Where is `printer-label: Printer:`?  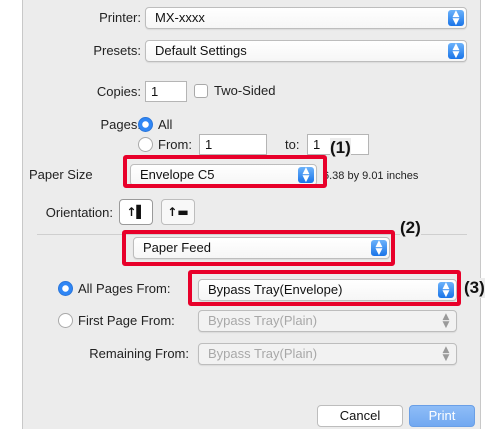
printer-label: Printer: is located at coordinates (120, 17).